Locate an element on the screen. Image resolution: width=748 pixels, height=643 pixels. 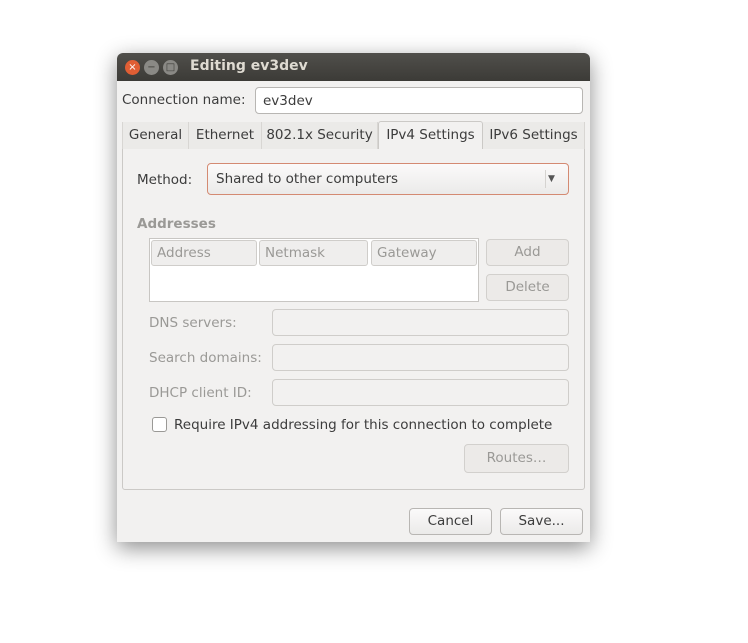
add-button: Add is located at coordinates (527, 252).